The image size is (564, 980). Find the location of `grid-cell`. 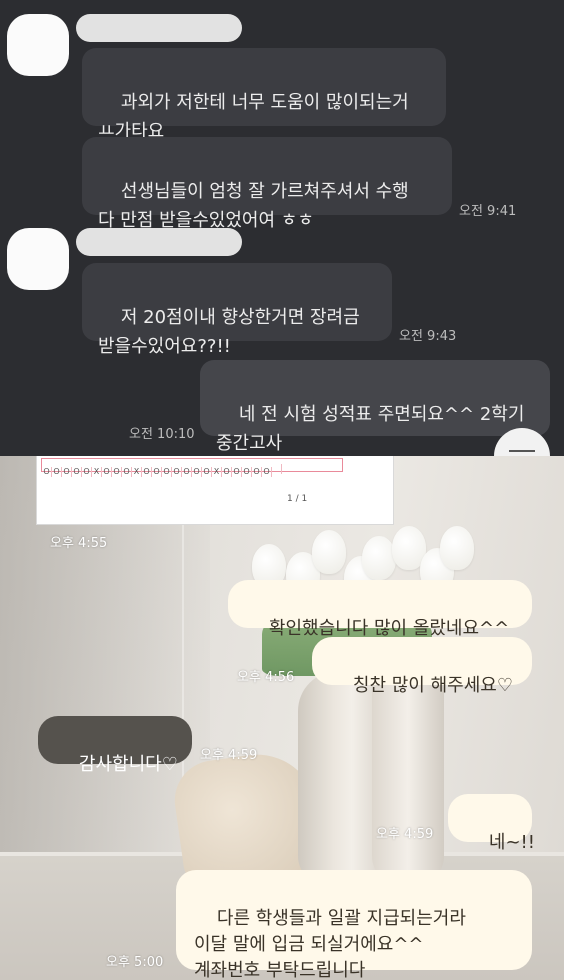

grid-cell is located at coordinates (277, 469).